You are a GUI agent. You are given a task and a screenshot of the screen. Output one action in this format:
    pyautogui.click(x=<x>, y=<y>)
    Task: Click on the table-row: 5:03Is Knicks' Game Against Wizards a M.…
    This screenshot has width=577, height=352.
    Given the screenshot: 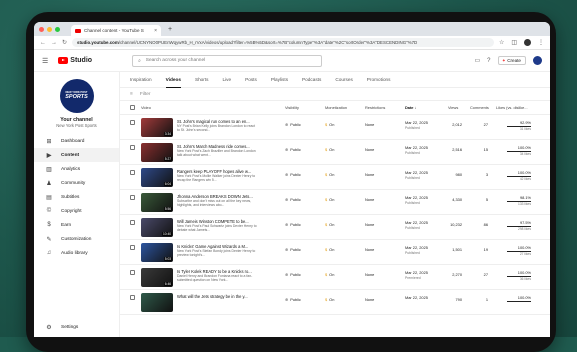 What is the action you would take?
    pyautogui.click(x=335, y=252)
    